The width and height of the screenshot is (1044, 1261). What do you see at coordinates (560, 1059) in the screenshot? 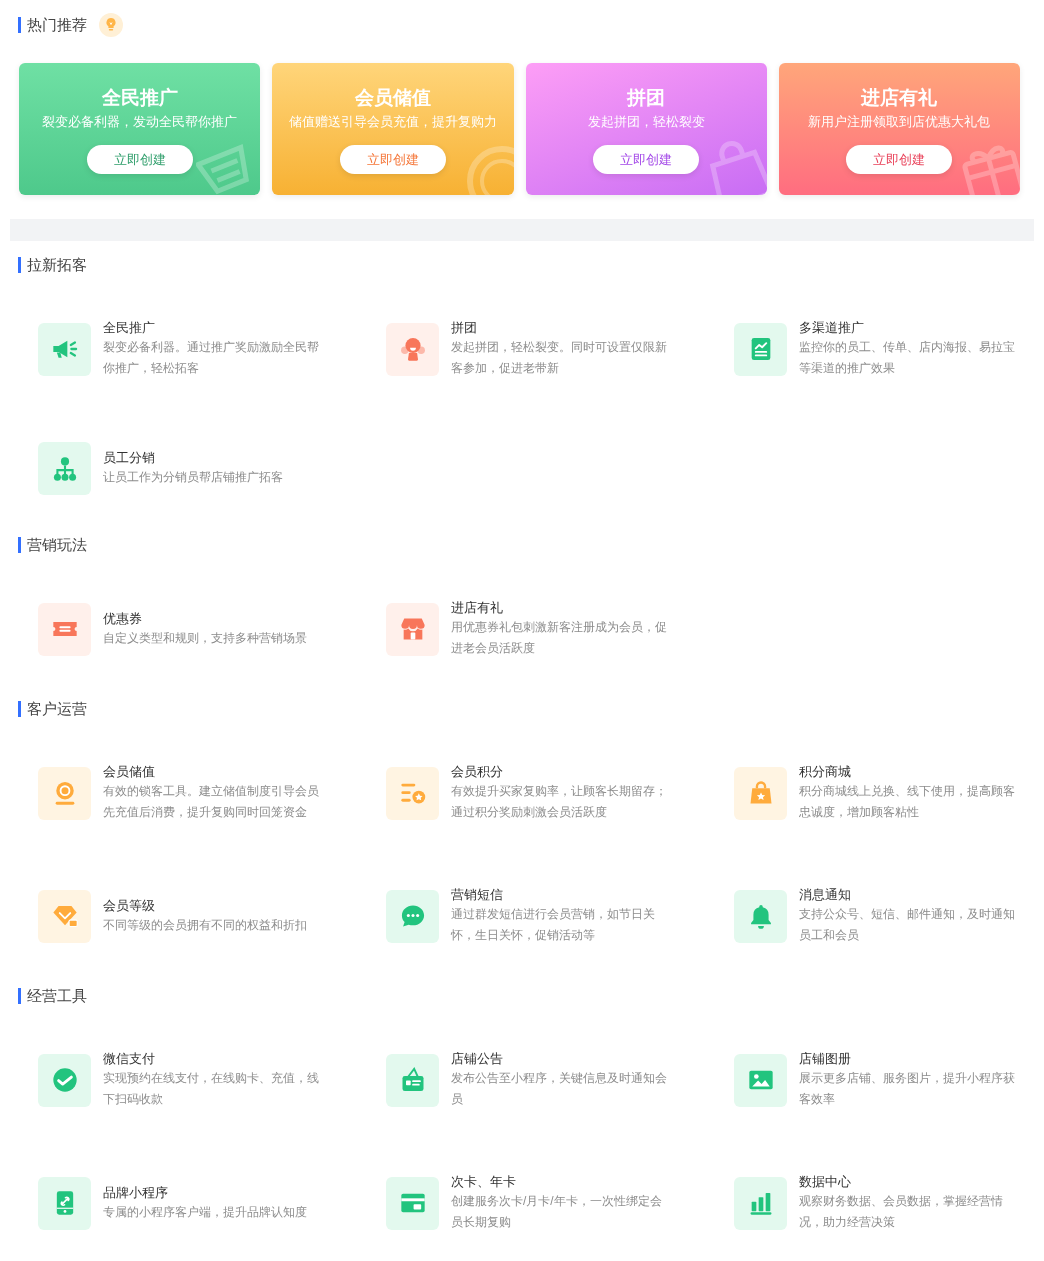
I see `feature-title: 店铺公告` at bounding box center [560, 1059].